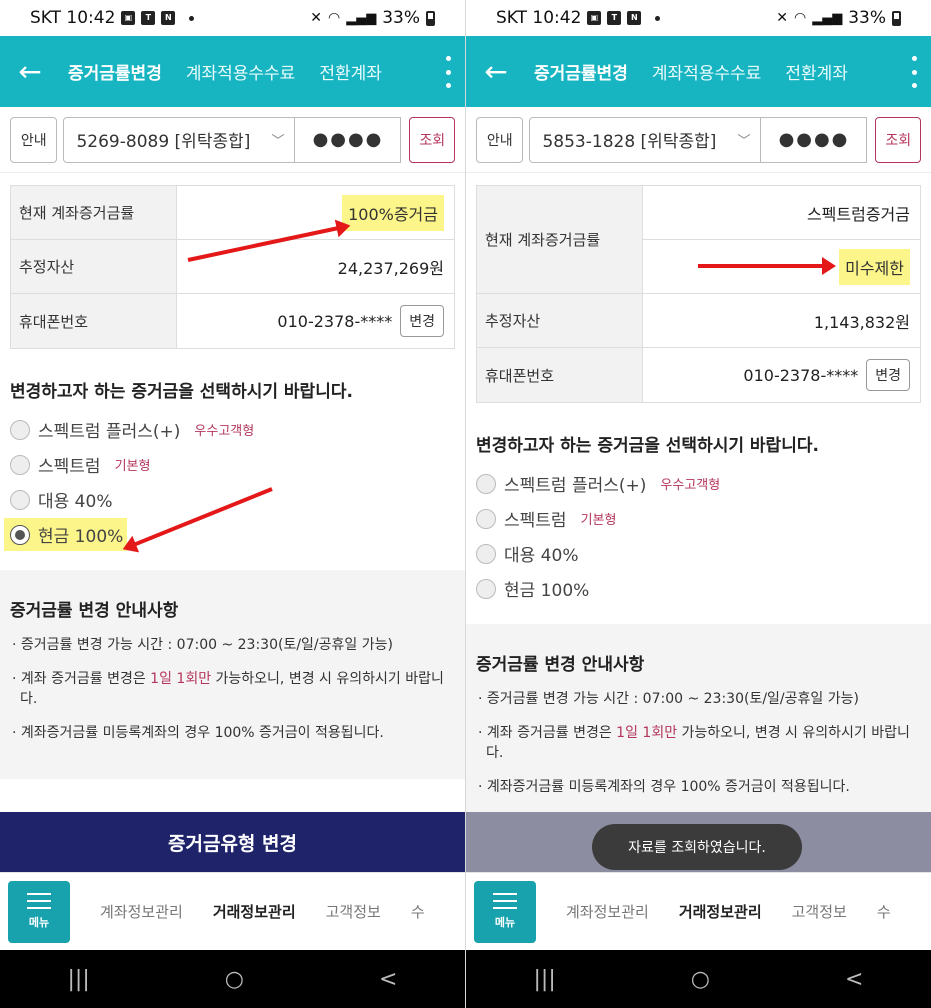  I want to click on gallery-icon: ▣, so click(594, 18).